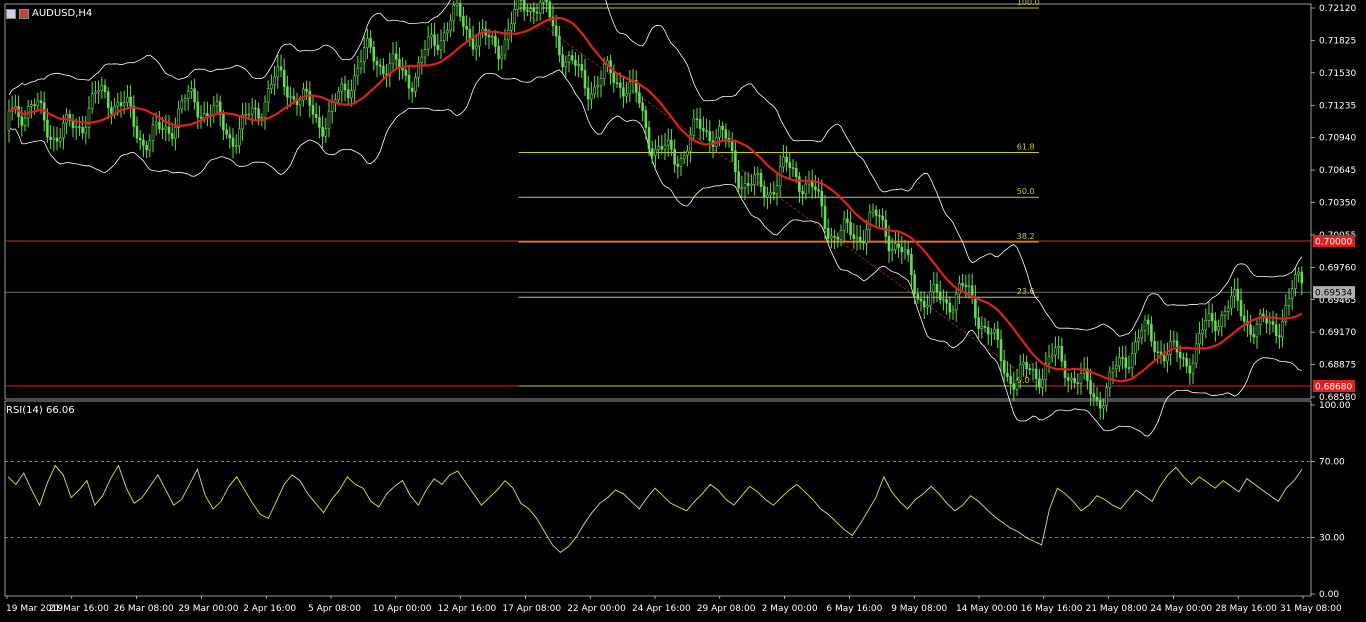 The image size is (1366, 622). What do you see at coordinates (987, 609) in the screenshot?
I see `x-tick-label: 14 May 00:00` at bounding box center [987, 609].